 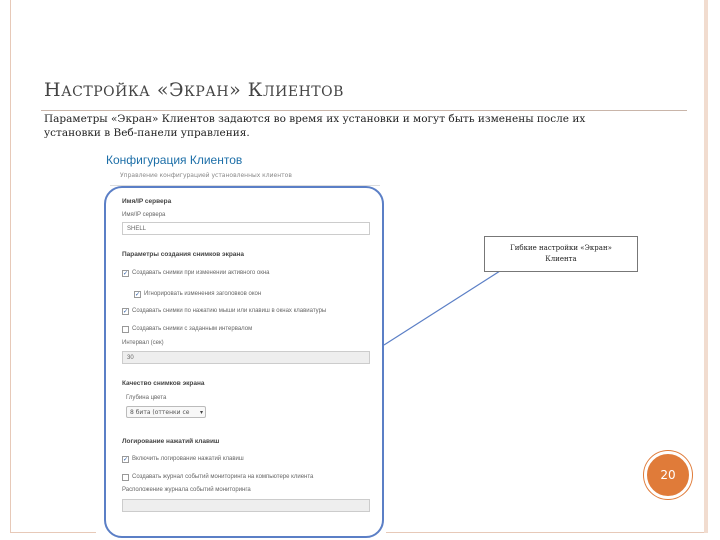 What do you see at coordinates (174, 160) in the screenshot?
I see `panel-title: Конфигурация Клиентов` at bounding box center [174, 160].